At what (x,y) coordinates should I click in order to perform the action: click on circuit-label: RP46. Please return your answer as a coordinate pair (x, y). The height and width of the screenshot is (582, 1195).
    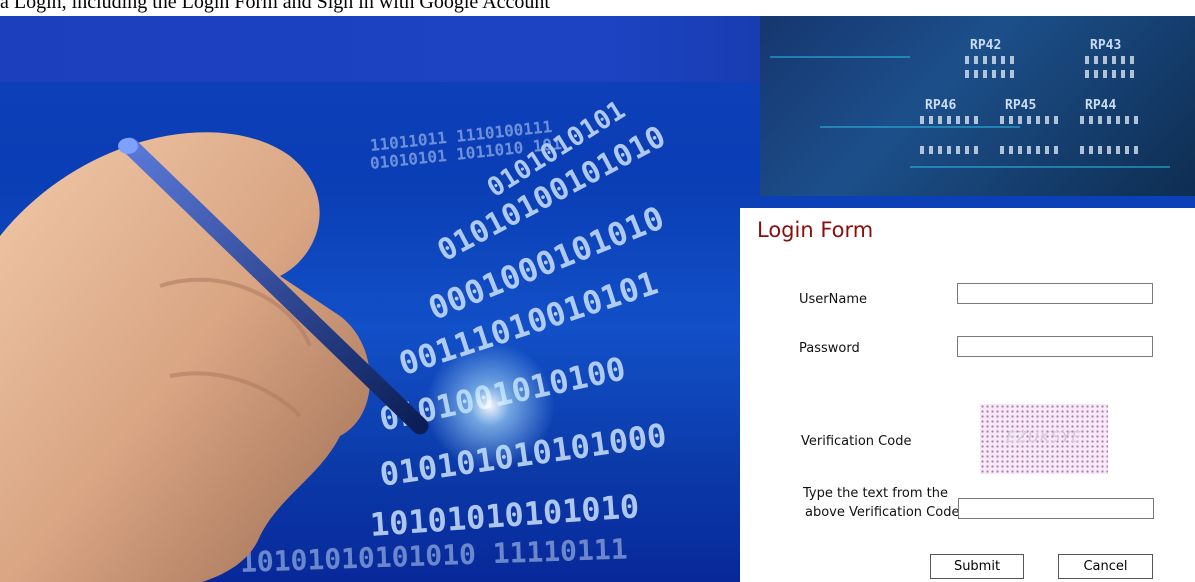
    Looking at the image, I should click on (941, 105).